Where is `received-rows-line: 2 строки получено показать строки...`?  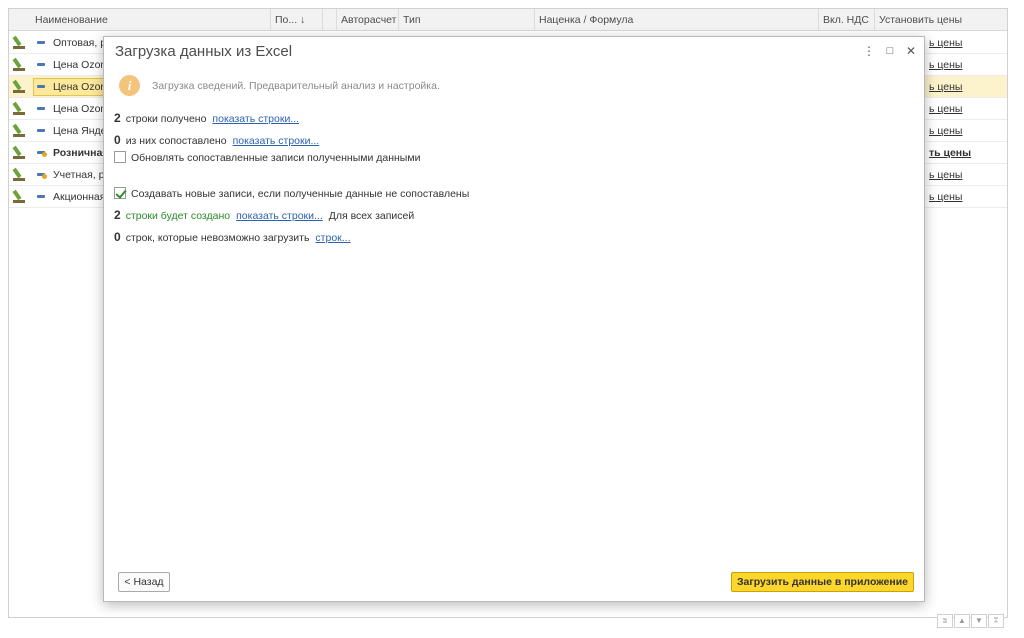 received-rows-line: 2 строки получено показать строки... is located at coordinates (206, 118).